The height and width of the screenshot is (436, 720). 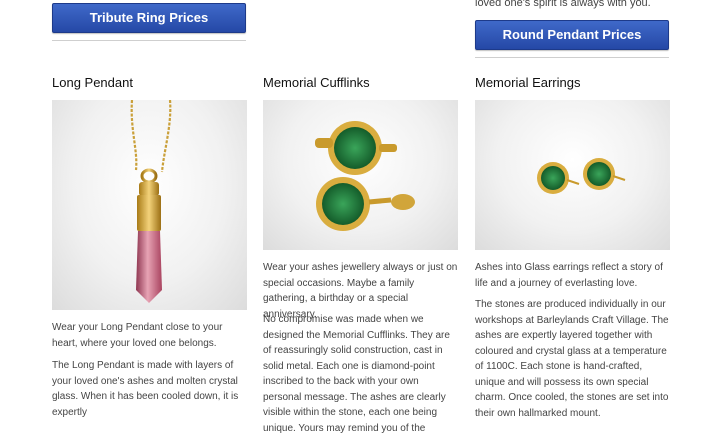 I want to click on round-pendant-prices-button: Round Pendant Prices, so click(x=572, y=35).